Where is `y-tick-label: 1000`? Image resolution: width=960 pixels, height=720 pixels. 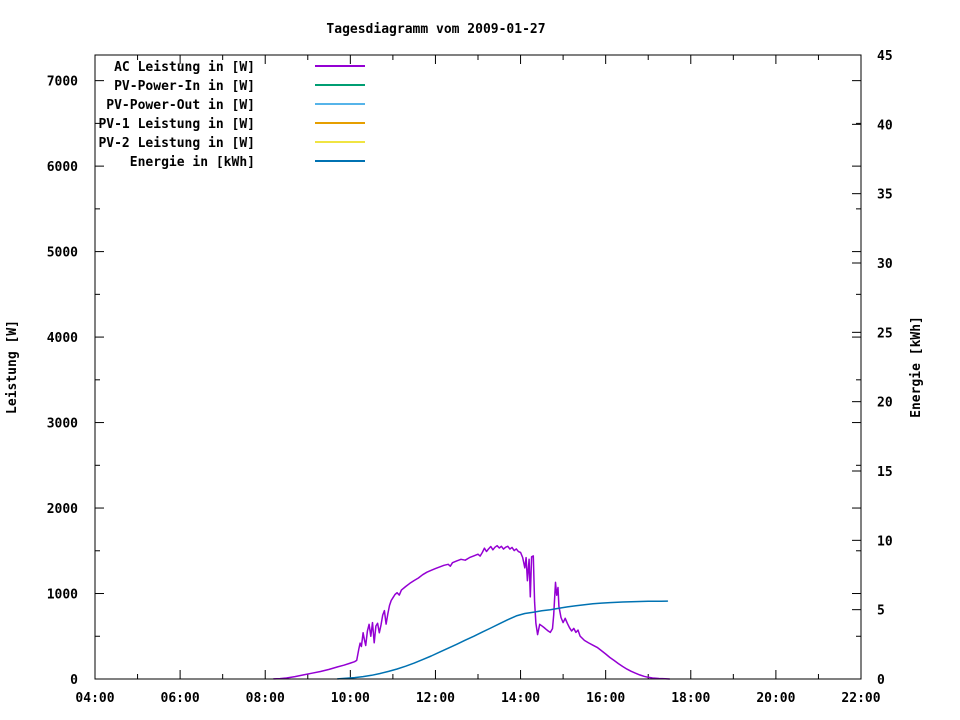
y-tick-label: 1000 is located at coordinates (62, 595).